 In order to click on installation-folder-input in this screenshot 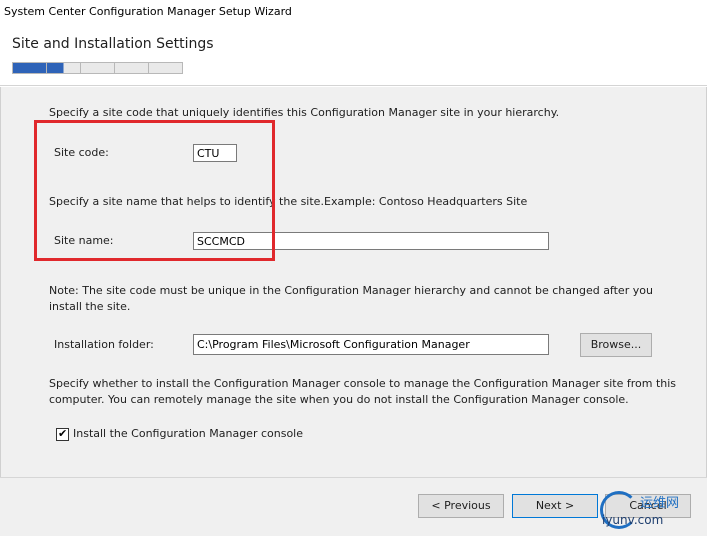, I will do `click(371, 344)`.